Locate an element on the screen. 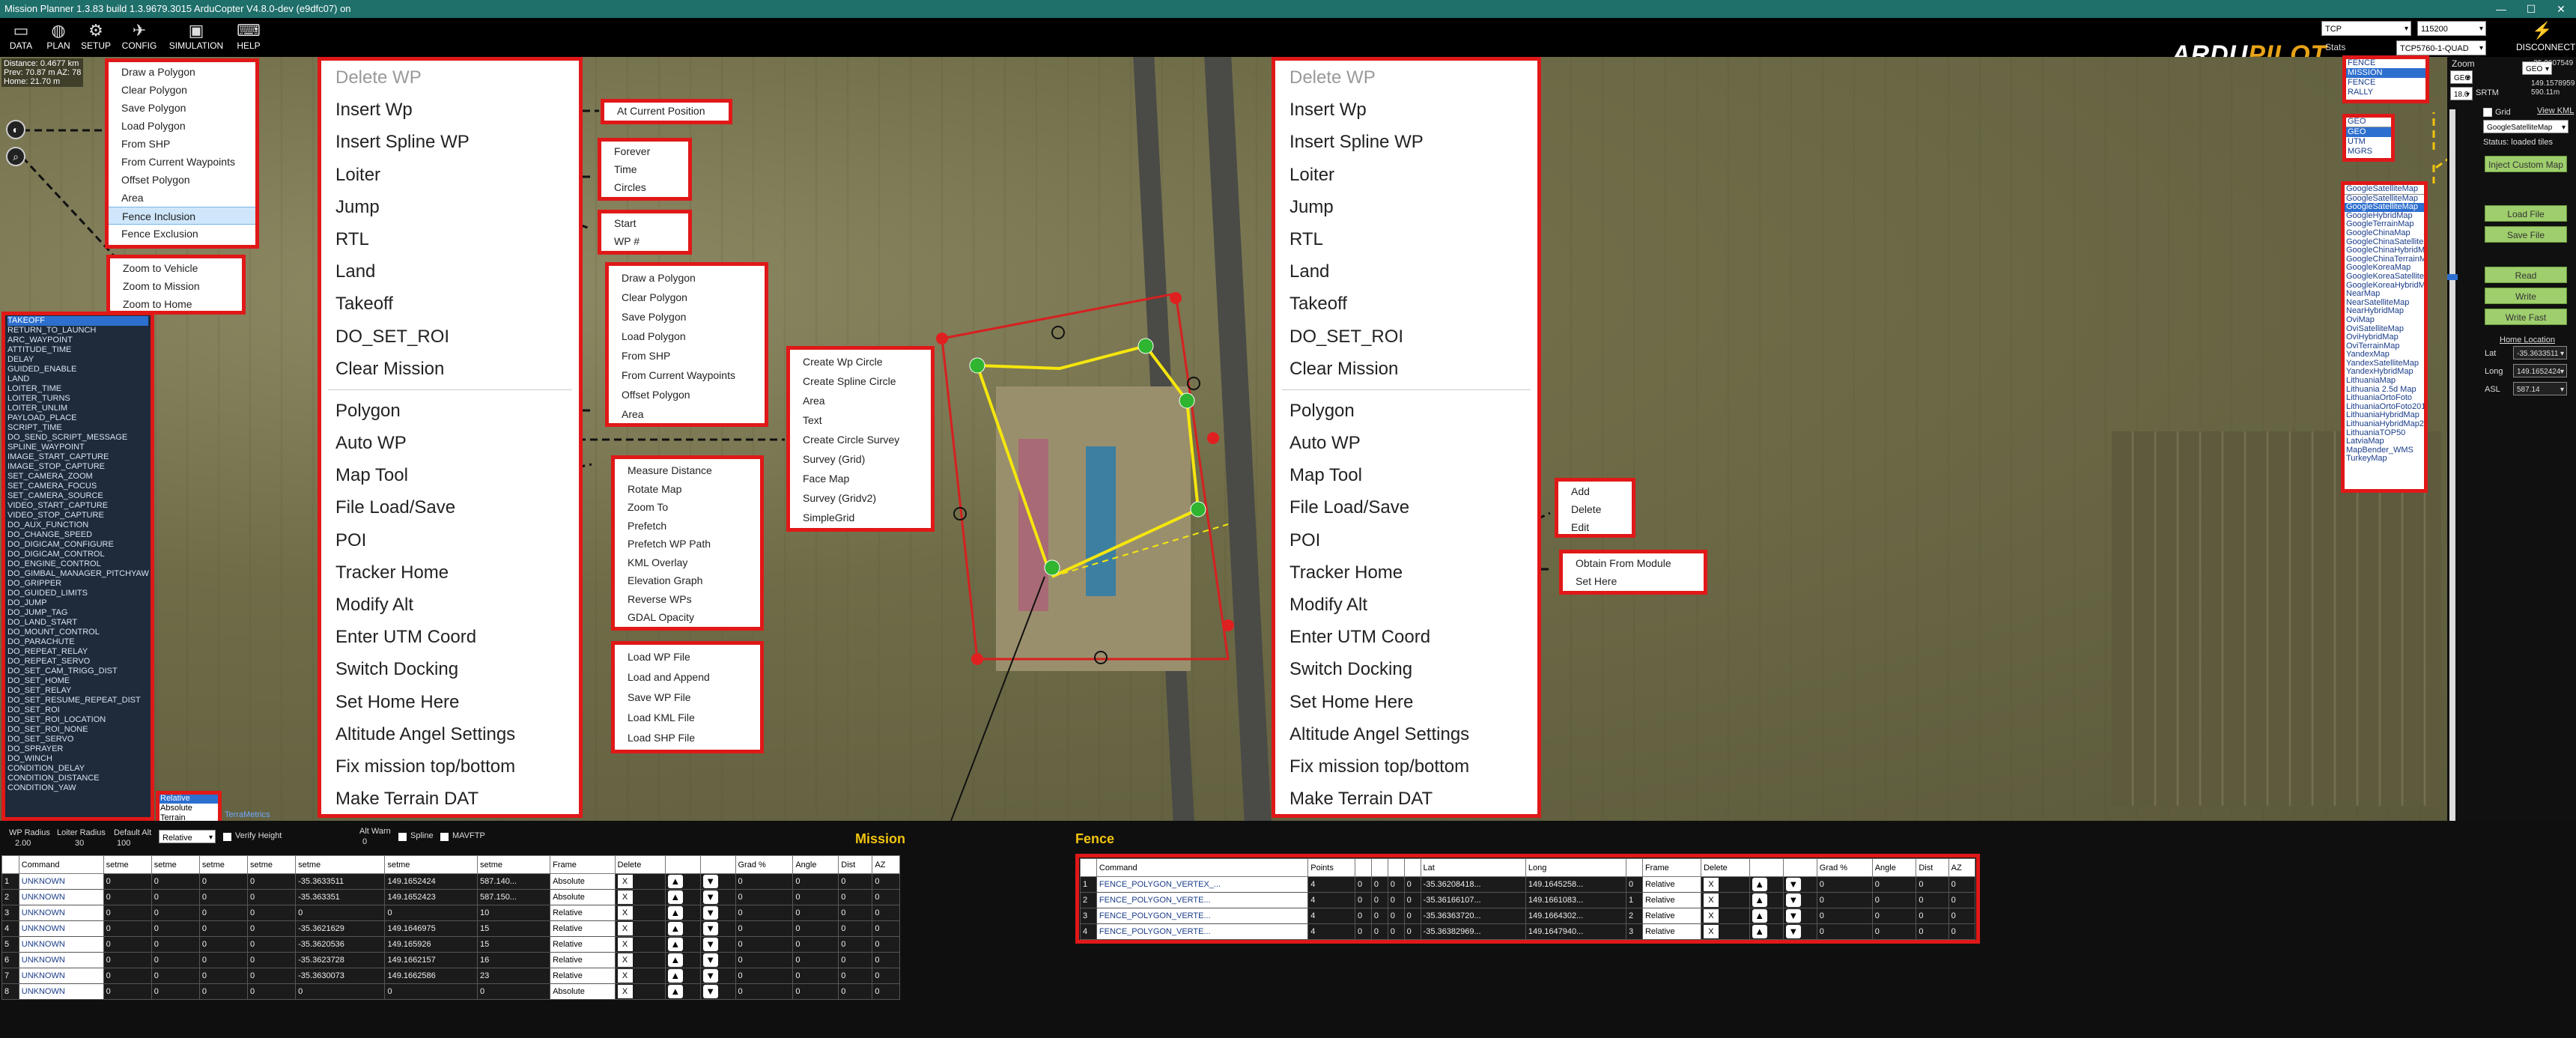  command-option: CONDITION_YAW is located at coordinates (77, 788).